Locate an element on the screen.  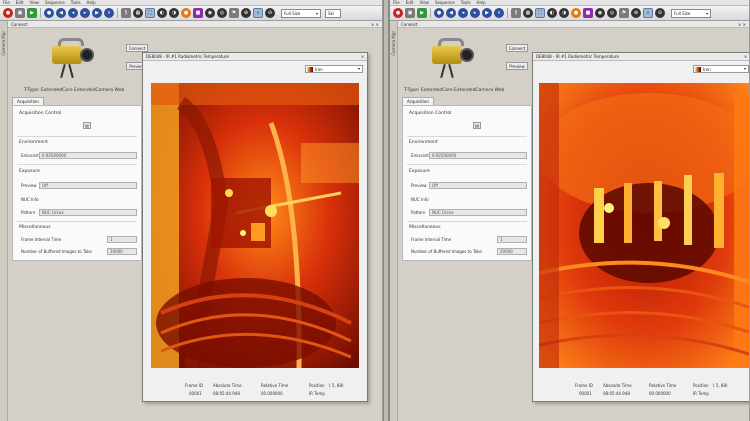
settings-tabs: Acquisition is located at coordinates (28, 101).